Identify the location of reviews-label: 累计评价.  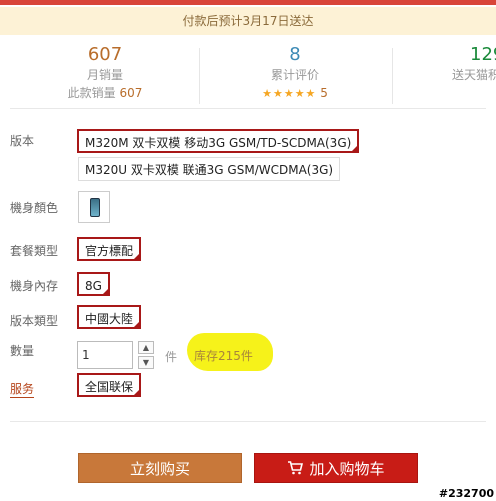
(294, 75).